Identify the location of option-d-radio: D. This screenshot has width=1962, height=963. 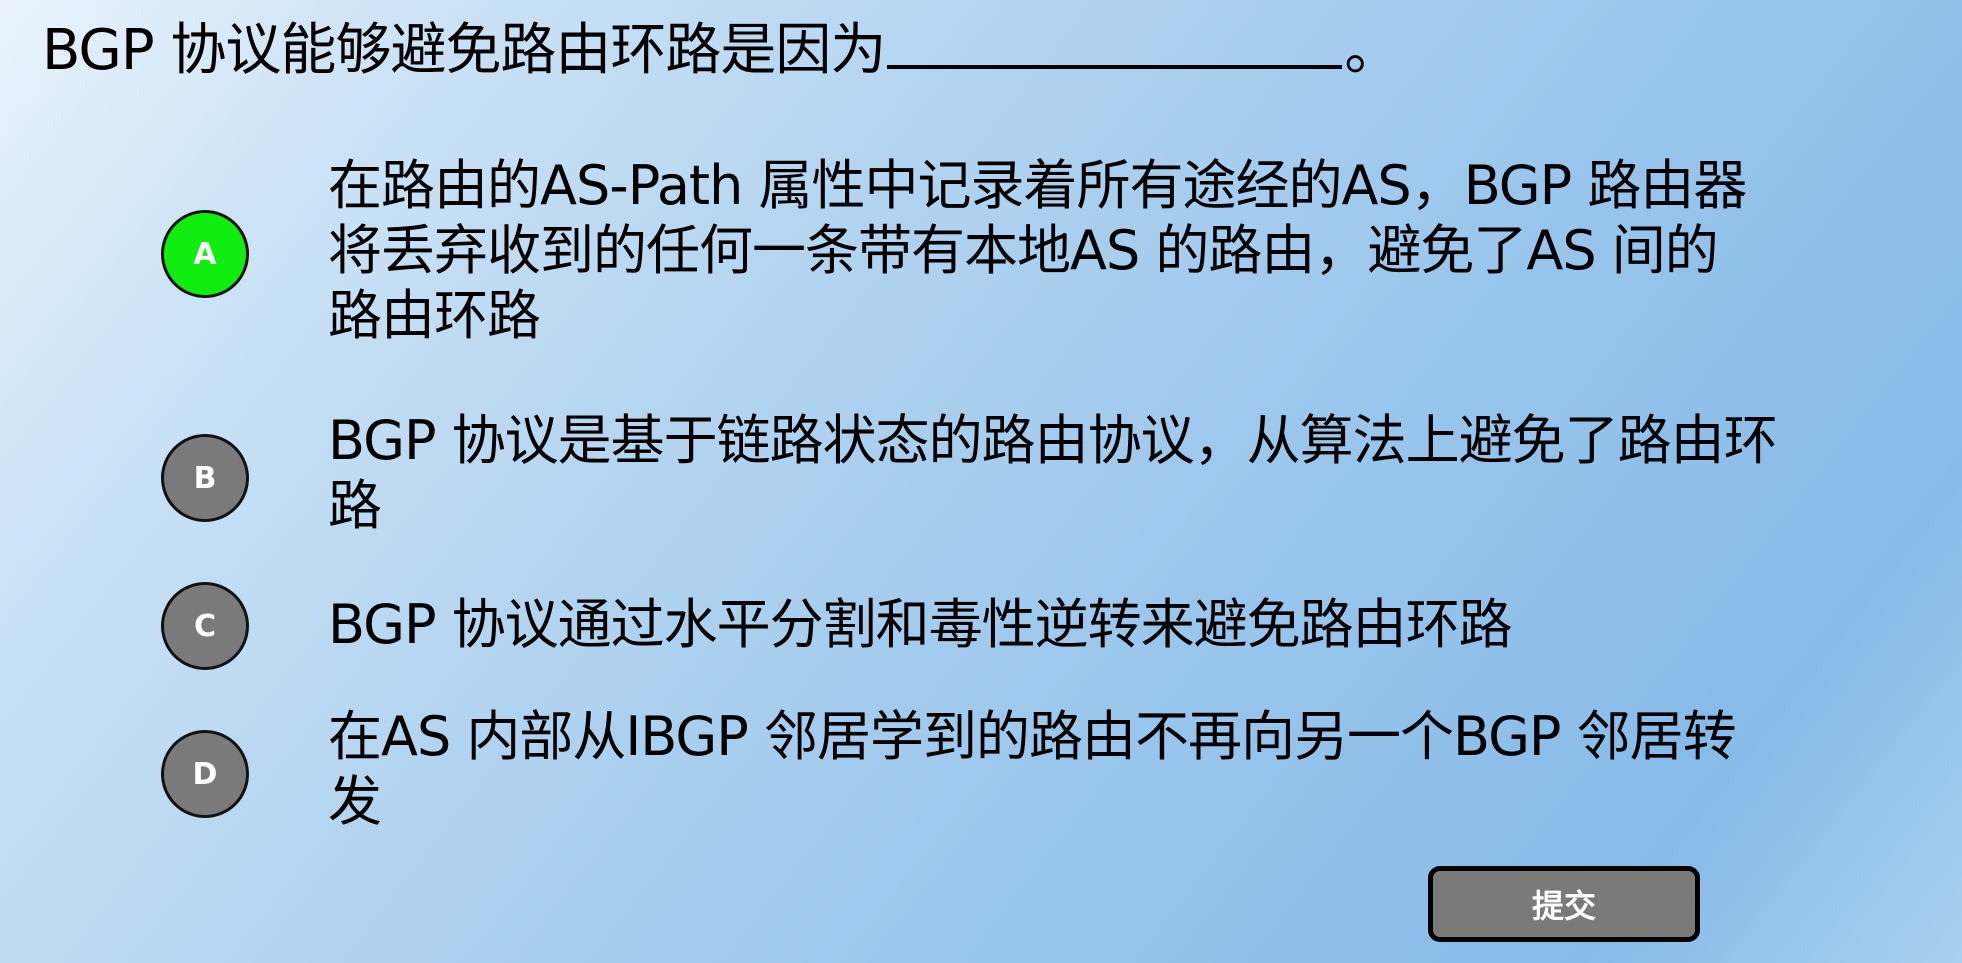
(205, 774).